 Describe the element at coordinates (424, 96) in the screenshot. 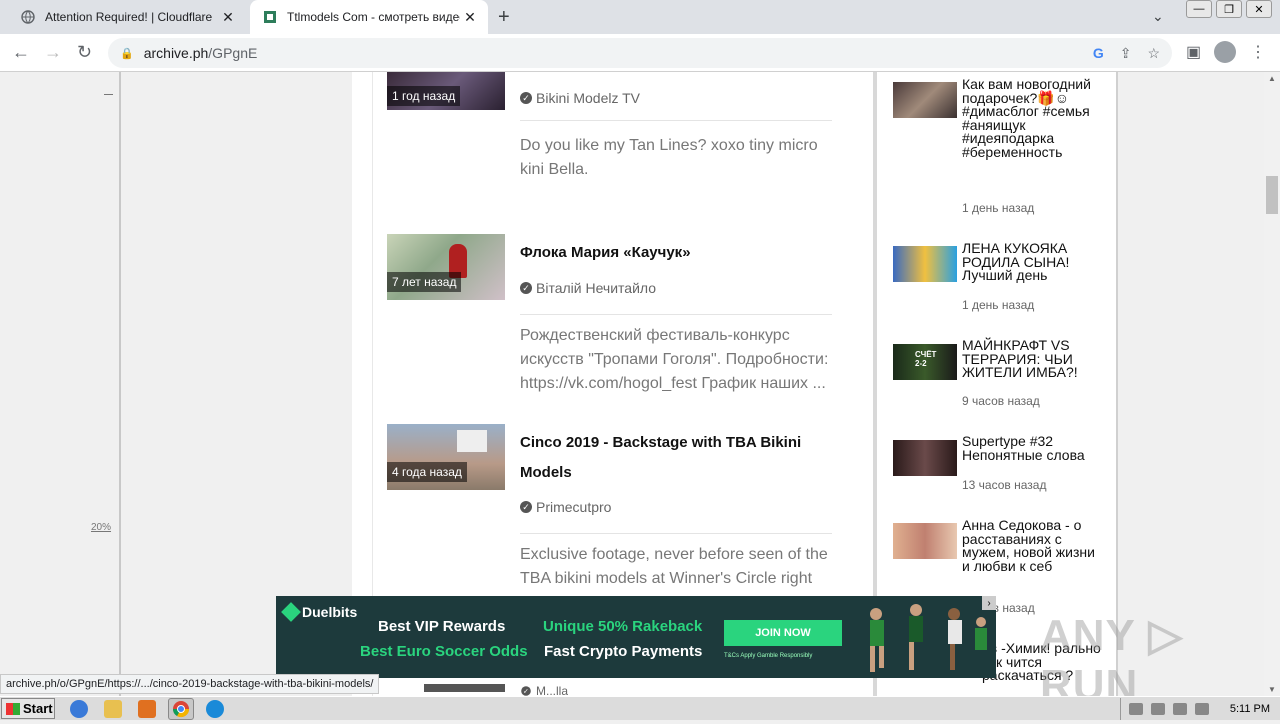

I see `video-age: 1 год назад` at that location.